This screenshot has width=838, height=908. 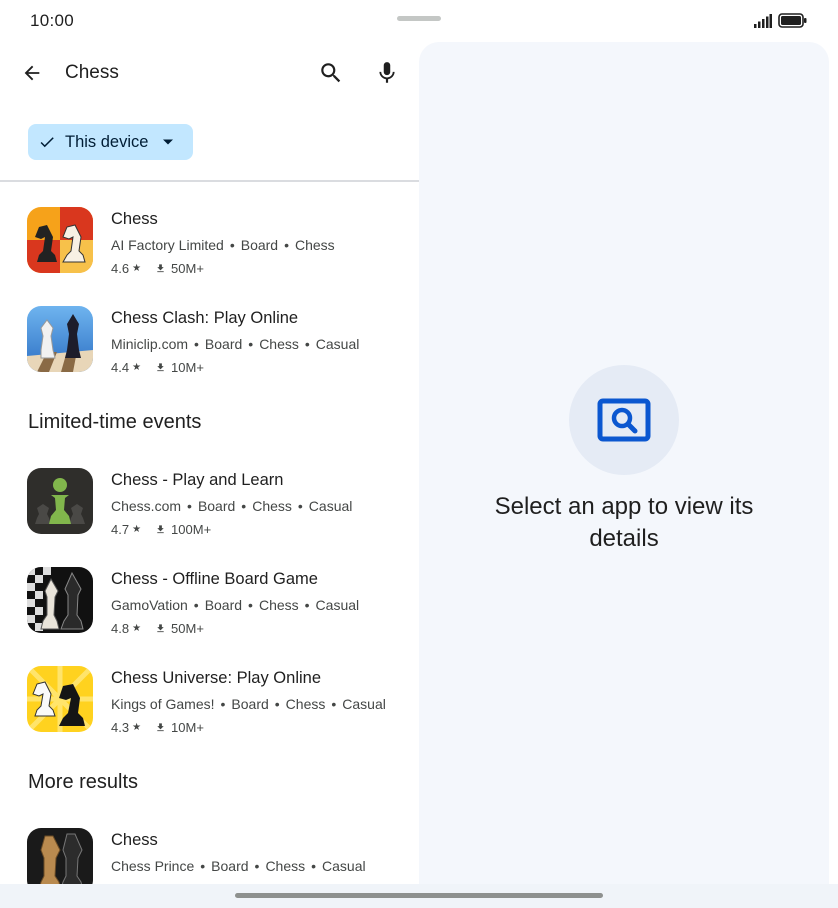 What do you see at coordinates (167, 245) in the screenshot?
I see `app-developer: AI Factory Limited` at bounding box center [167, 245].